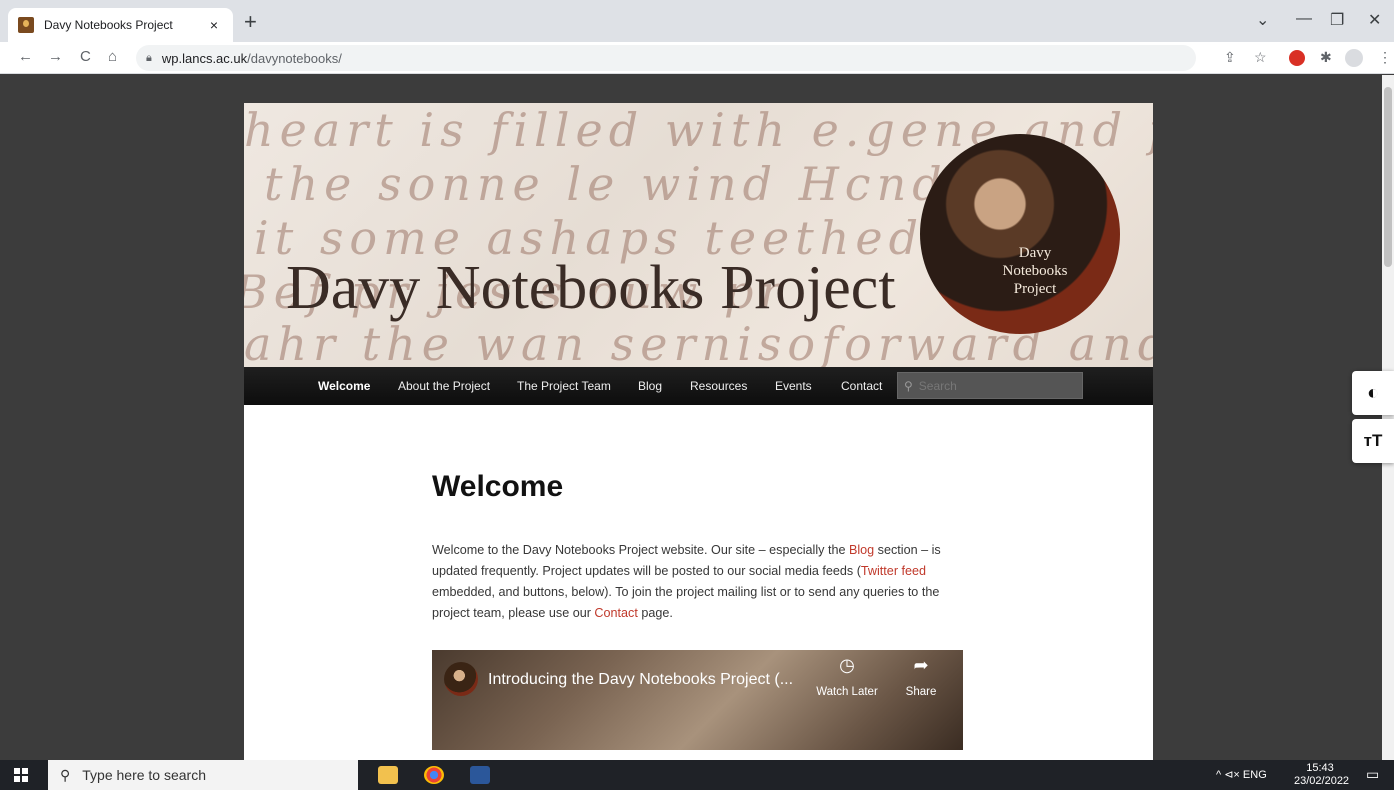 This screenshot has width=1394, height=790. What do you see at coordinates (1035, 289) in the screenshot?
I see `portrait-label-line: Project` at bounding box center [1035, 289].